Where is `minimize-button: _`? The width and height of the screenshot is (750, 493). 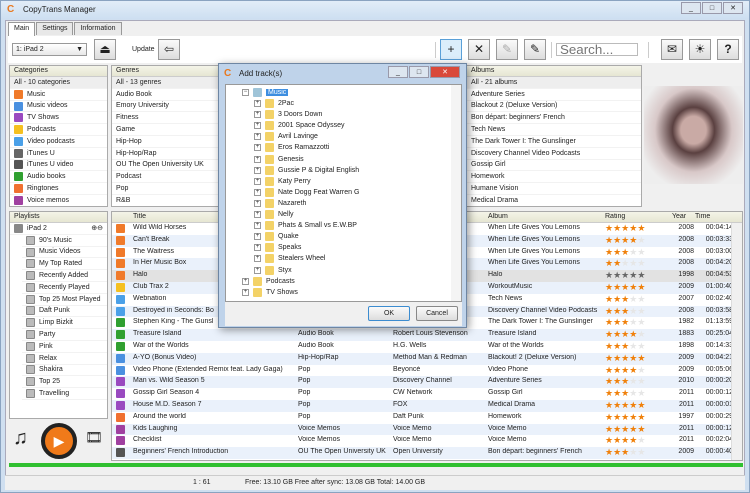
minimize-button: _ is located at coordinates (691, 8).